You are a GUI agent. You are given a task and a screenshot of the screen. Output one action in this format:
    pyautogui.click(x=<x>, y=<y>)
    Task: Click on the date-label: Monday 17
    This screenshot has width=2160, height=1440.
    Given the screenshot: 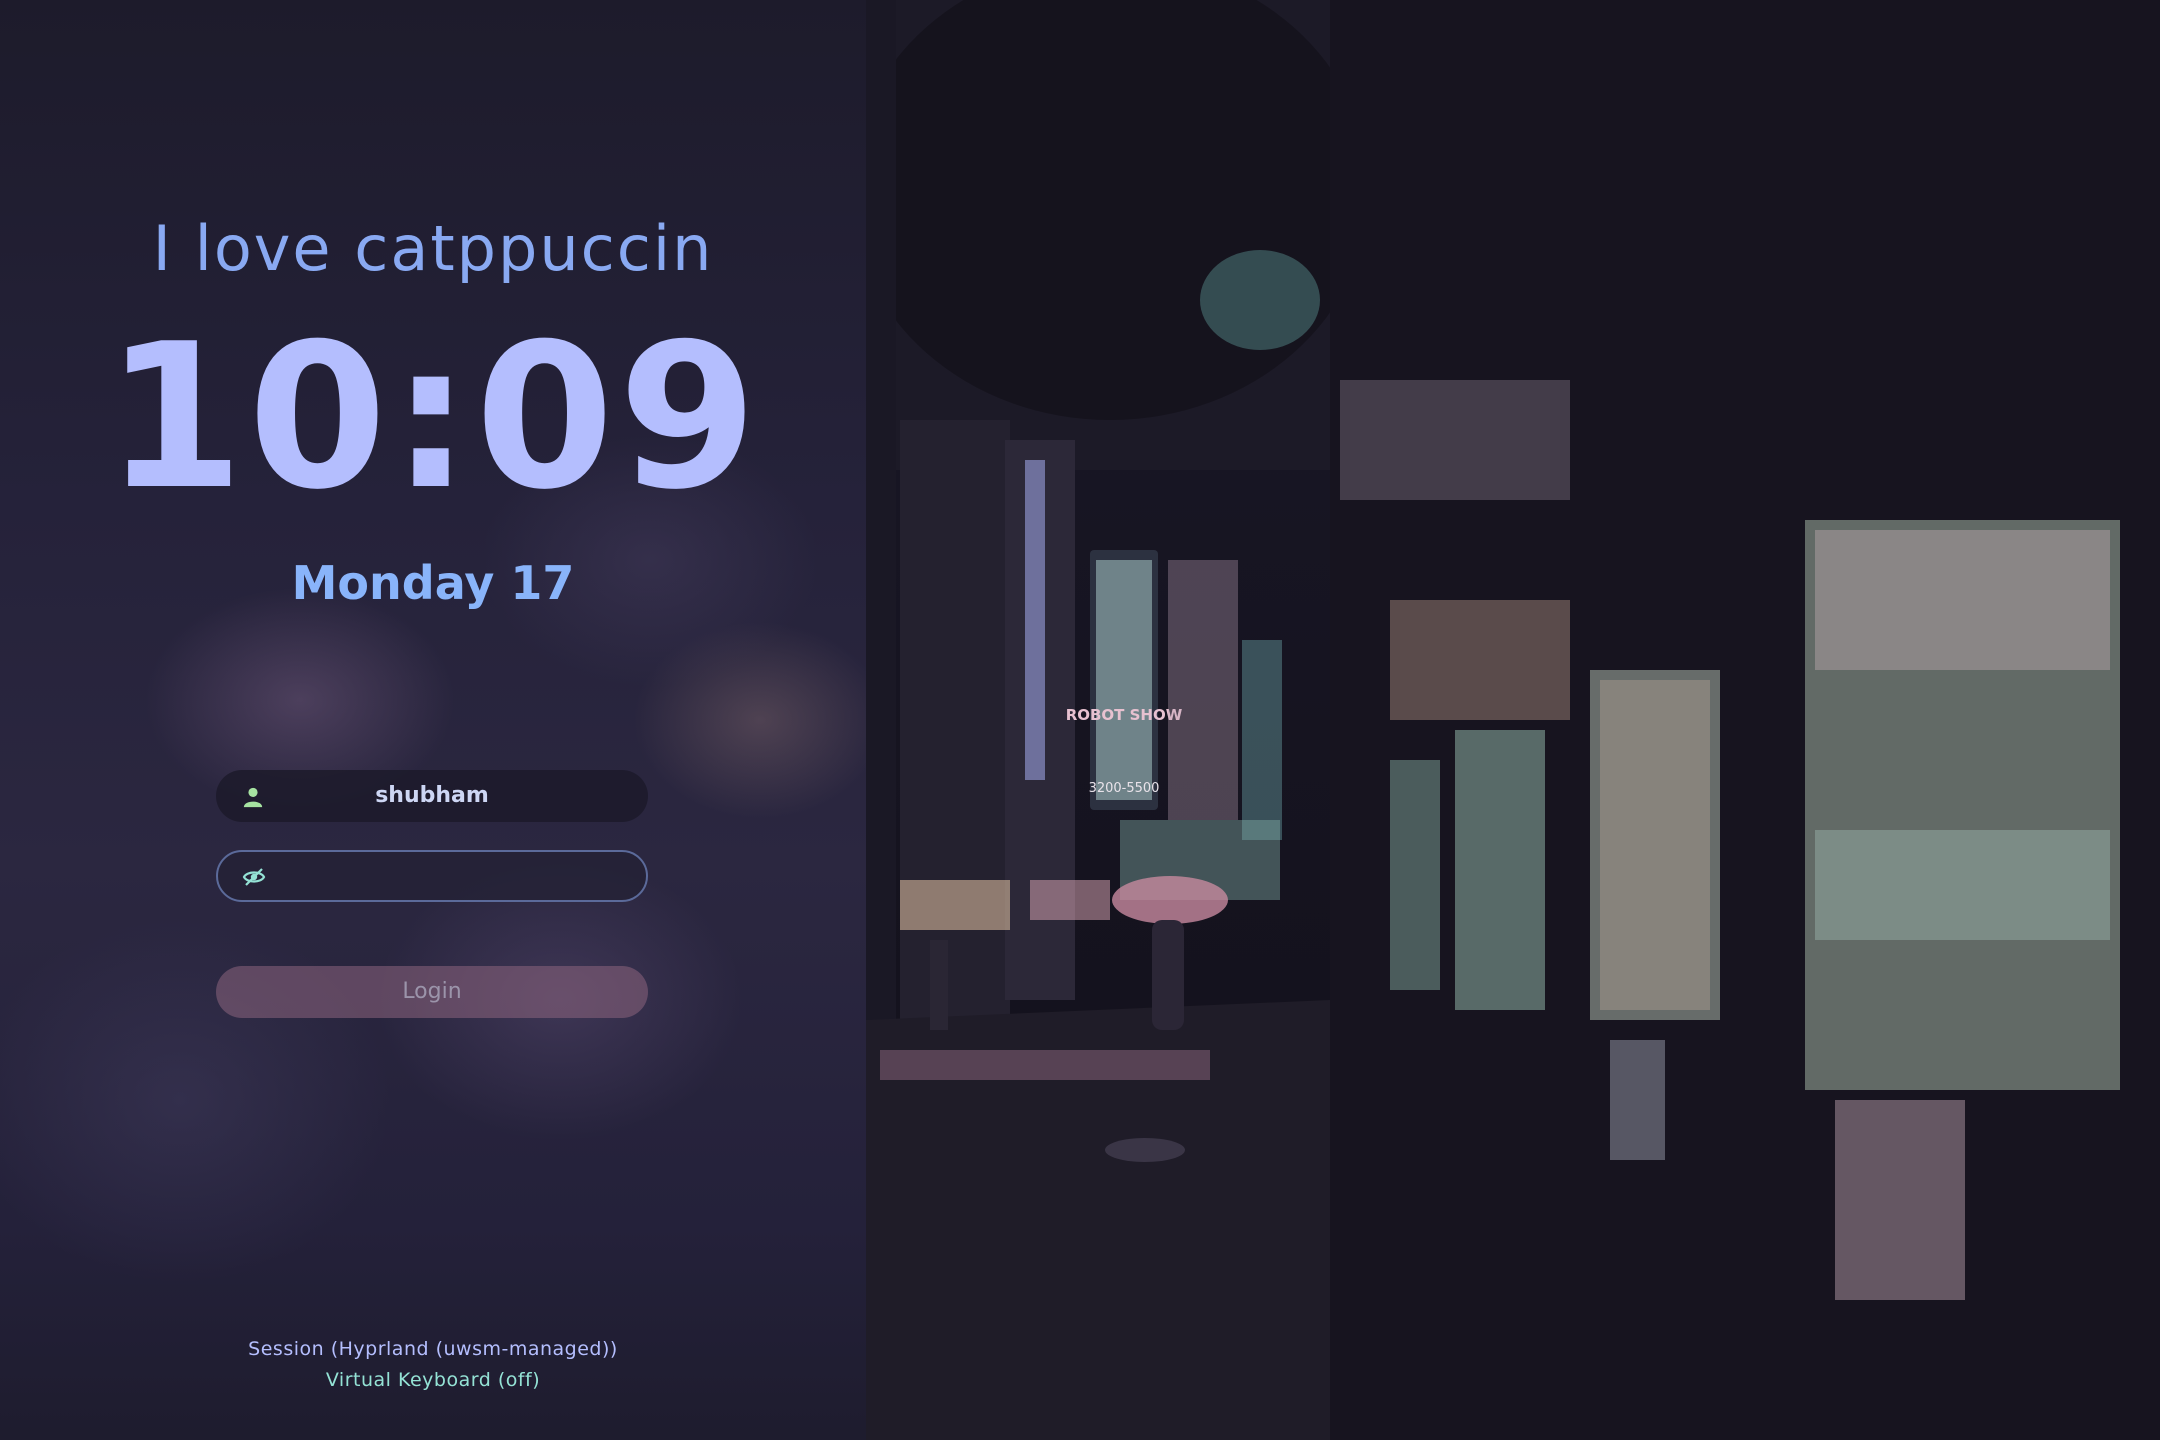 What is the action you would take?
    pyautogui.click(x=433, y=583)
    